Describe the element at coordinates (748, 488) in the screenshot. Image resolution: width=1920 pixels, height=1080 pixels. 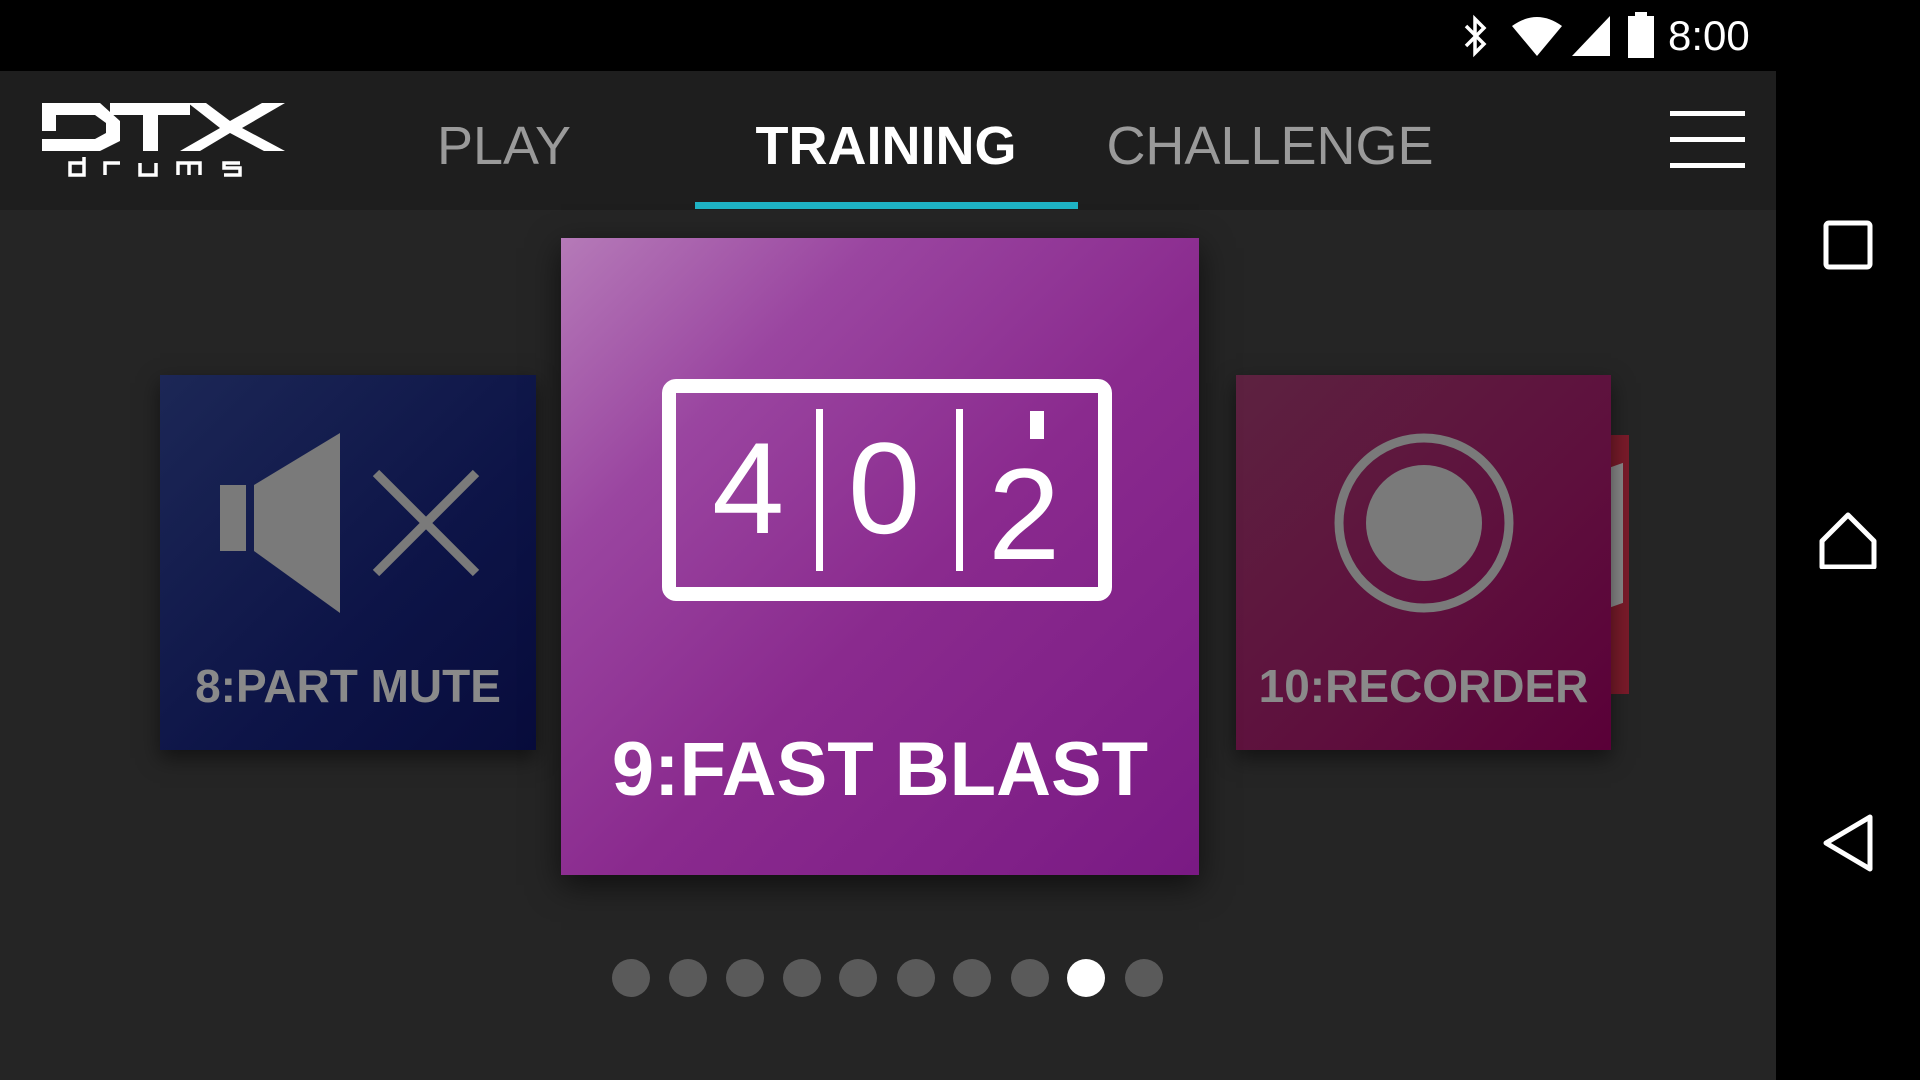
I see `counter-digit: 4` at that location.